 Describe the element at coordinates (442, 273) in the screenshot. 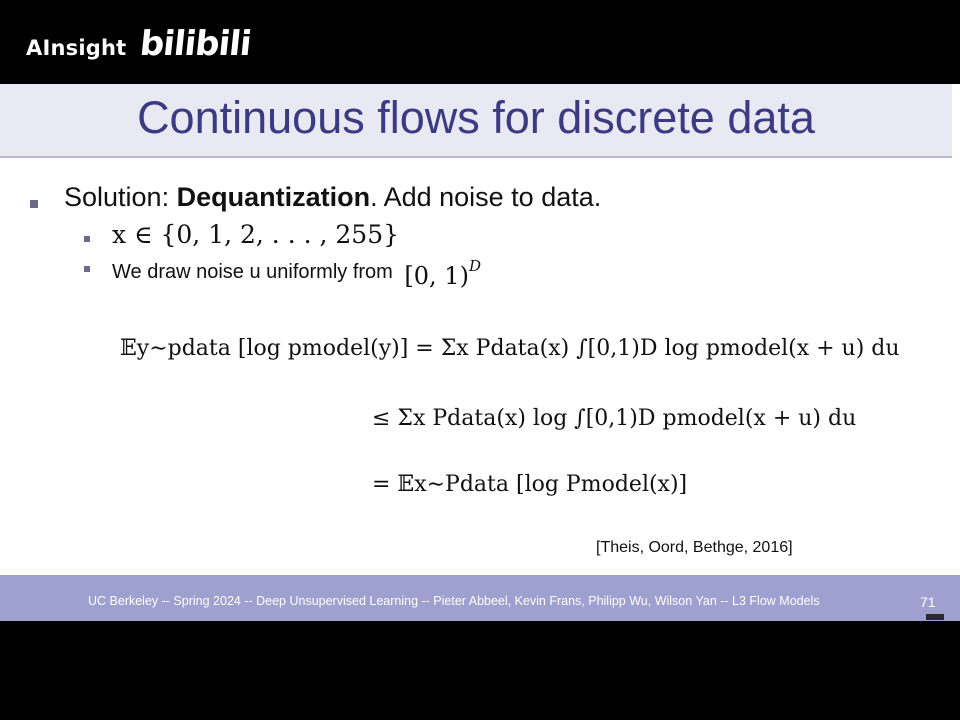

I see `unit-cube-math: [0, 1)D` at that location.